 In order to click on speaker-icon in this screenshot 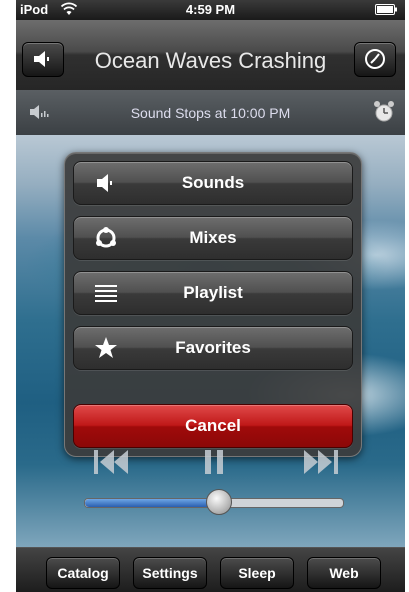, I will do `click(41, 59)`.